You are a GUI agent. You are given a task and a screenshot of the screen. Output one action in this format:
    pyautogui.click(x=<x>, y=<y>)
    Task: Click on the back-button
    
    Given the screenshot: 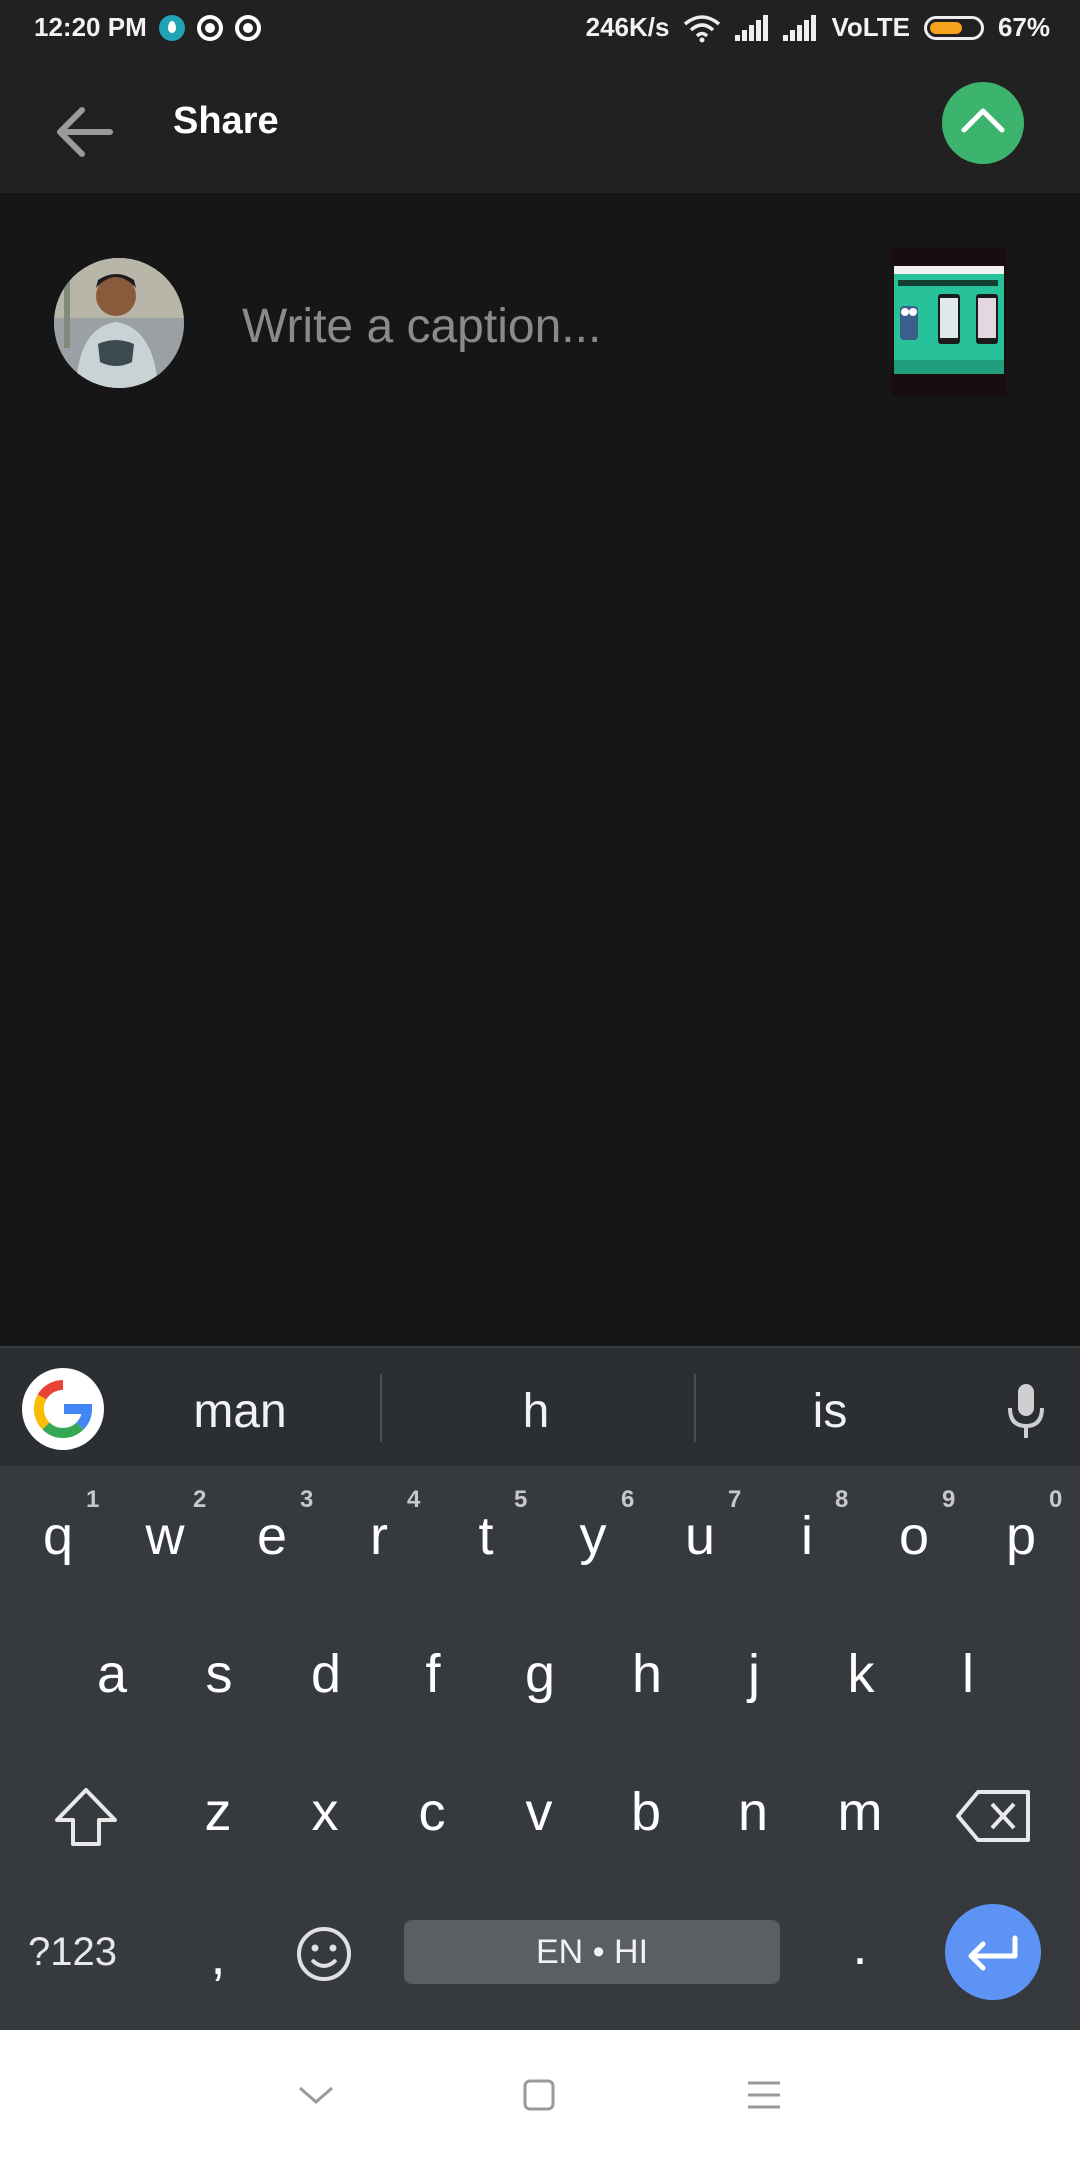 What is the action you would take?
    pyautogui.click(x=88, y=132)
    